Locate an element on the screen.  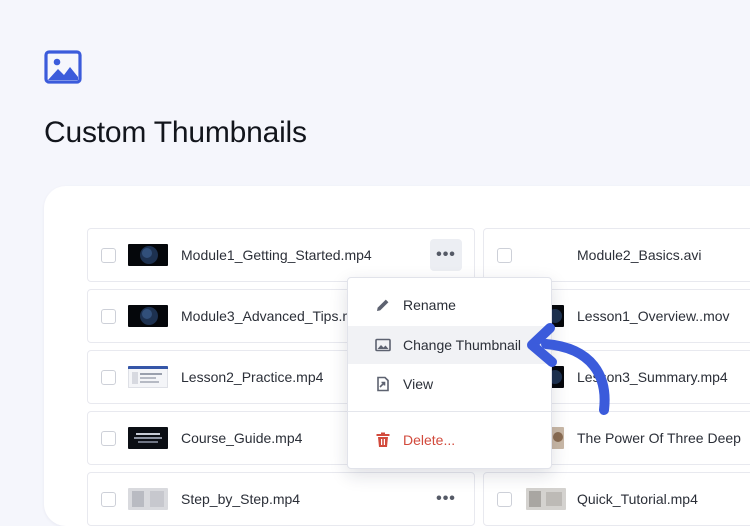
rename-label: Rename is located at coordinates (429, 305).